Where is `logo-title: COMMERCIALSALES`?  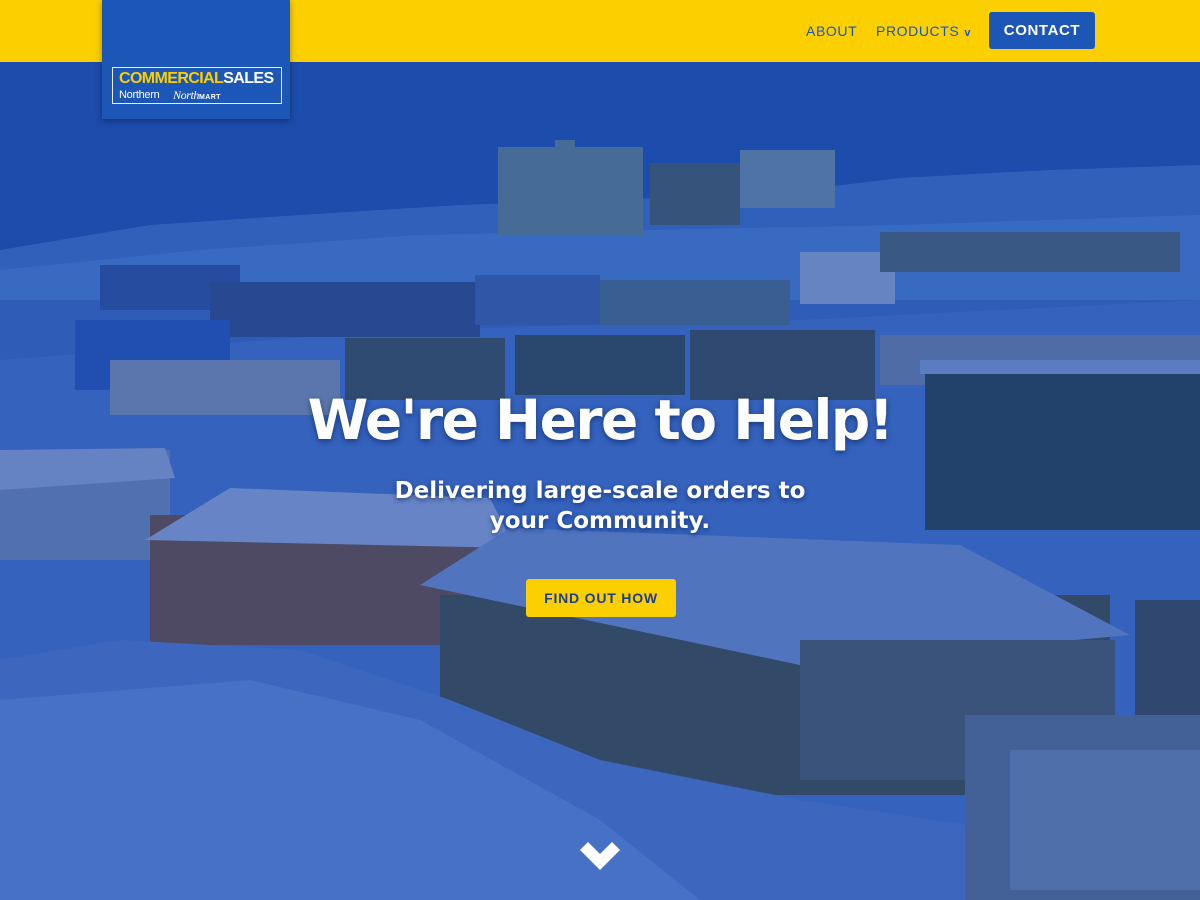 logo-title: COMMERCIALSALES is located at coordinates (196, 79).